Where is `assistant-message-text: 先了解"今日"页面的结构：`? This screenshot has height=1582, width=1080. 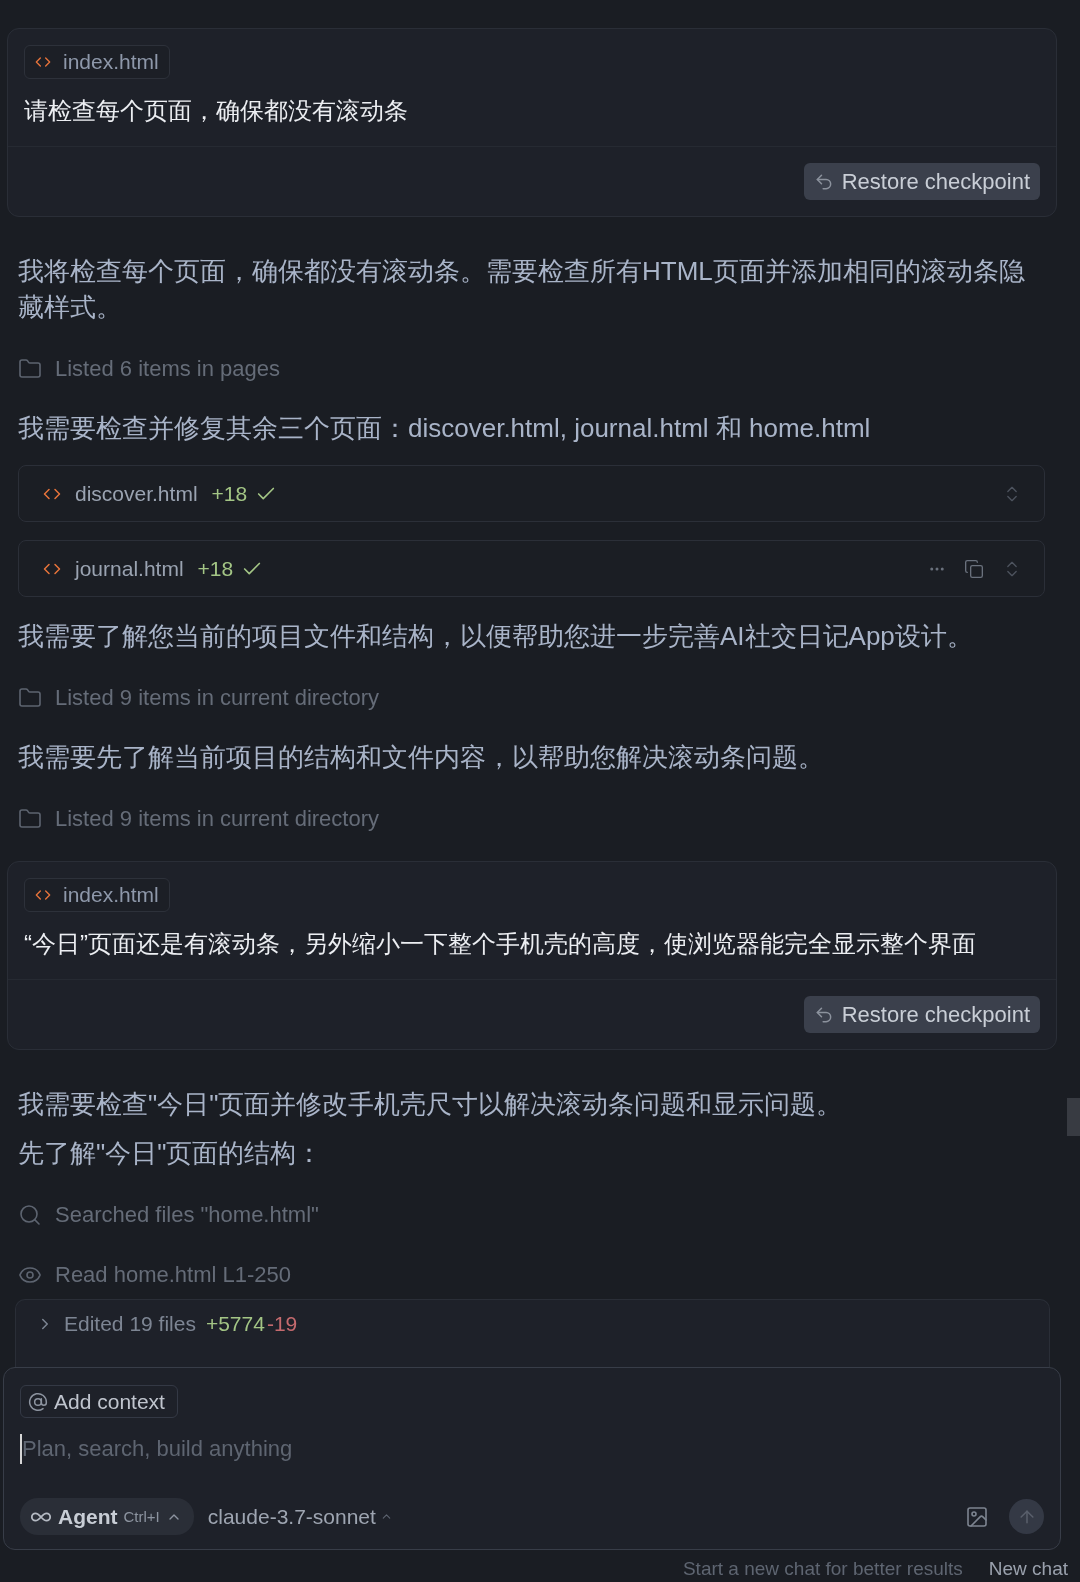
assistant-message-text: 先了解"今日"页面的结构： is located at coordinates (171, 1153).